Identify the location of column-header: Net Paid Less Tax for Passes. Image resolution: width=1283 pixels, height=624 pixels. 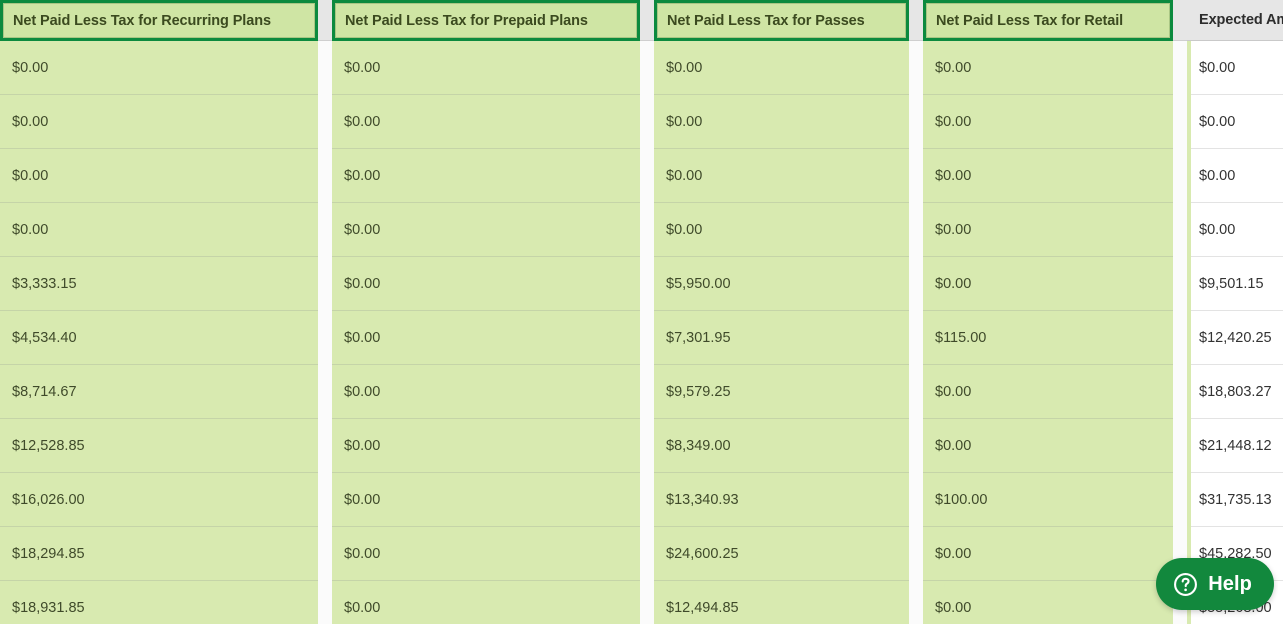
(781, 20).